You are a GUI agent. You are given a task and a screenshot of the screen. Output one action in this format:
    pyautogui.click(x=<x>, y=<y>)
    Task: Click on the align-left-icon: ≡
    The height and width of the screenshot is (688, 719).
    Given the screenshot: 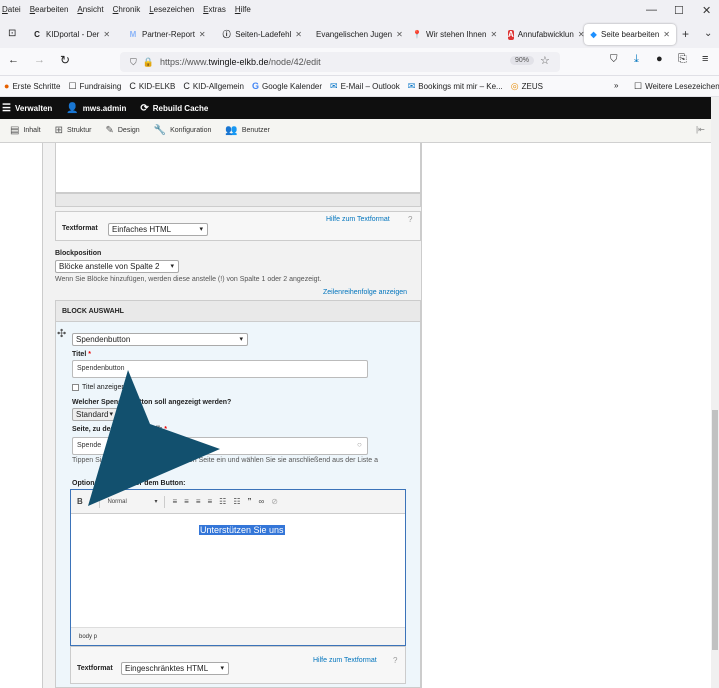 What is the action you would take?
    pyautogui.click(x=174, y=501)
    